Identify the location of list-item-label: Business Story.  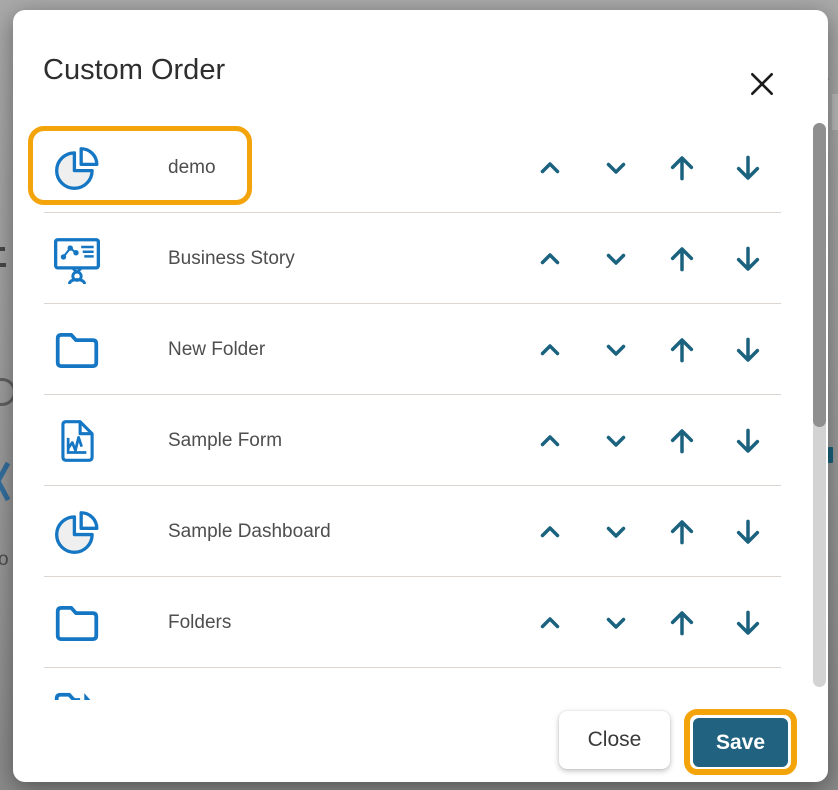
(231, 258).